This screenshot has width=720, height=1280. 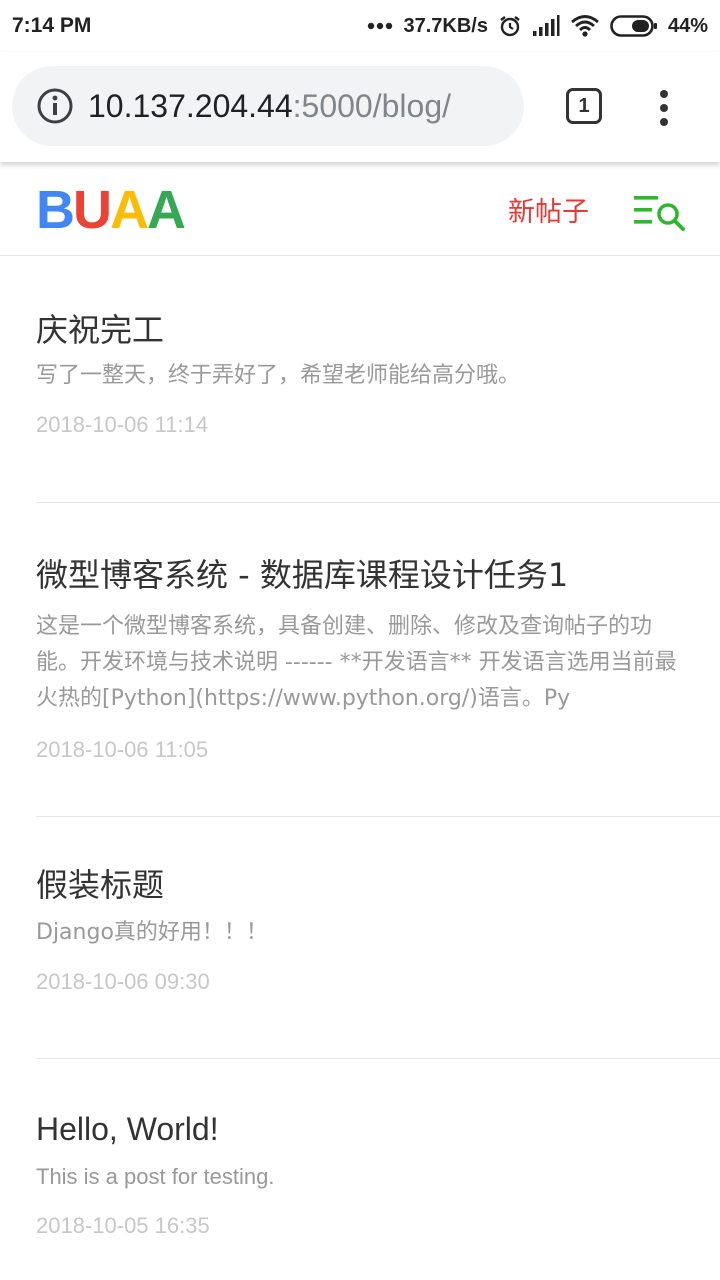 What do you see at coordinates (378, 862) in the screenshot?
I see `post-title: 假装标题` at bounding box center [378, 862].